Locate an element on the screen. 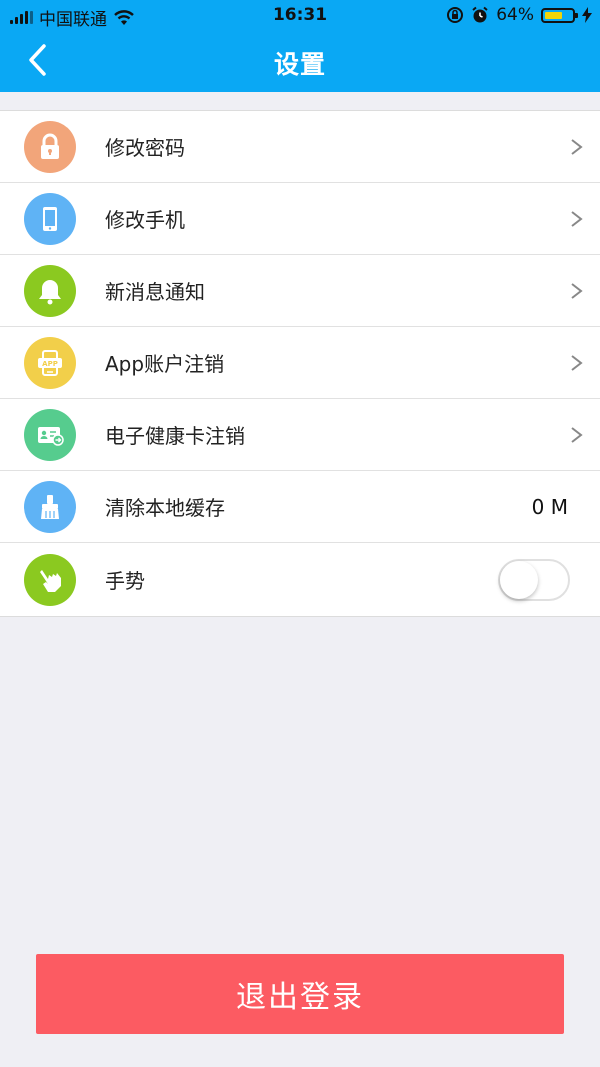 This screenshot has width=600, height=1067. header: 中国联通 16:31 64% 设置 is located at coordinates (300, 46).